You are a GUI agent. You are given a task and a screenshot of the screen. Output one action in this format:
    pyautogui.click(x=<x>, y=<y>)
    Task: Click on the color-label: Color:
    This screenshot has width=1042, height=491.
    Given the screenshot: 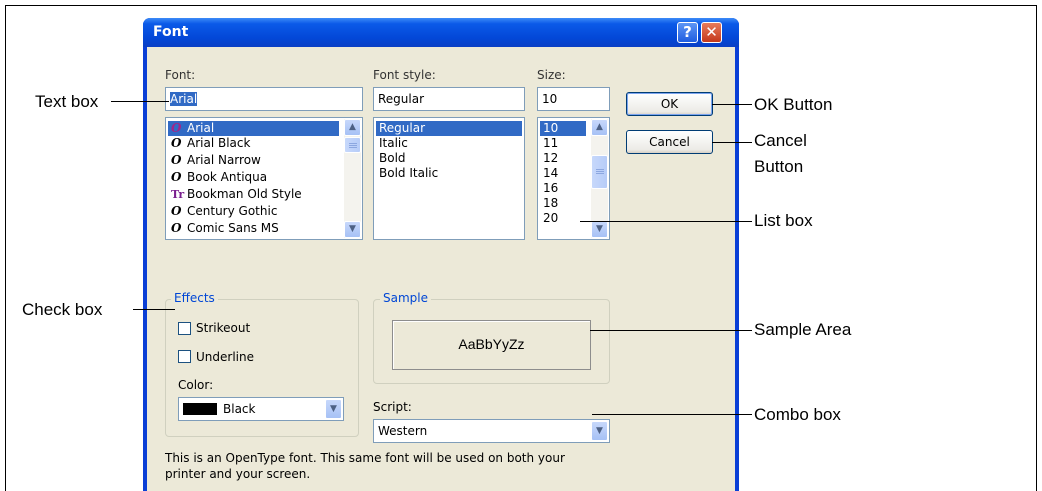 What is the action you would take?
    pyautogui.click(x=196, y=385)
    